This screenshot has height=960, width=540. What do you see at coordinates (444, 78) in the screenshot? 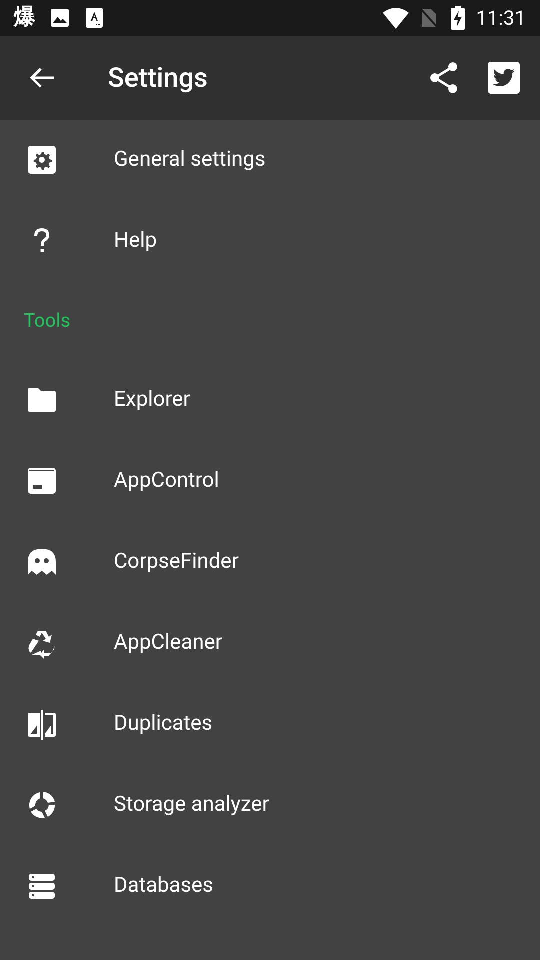
I see `share-icon` at bounding box center [444, 78].